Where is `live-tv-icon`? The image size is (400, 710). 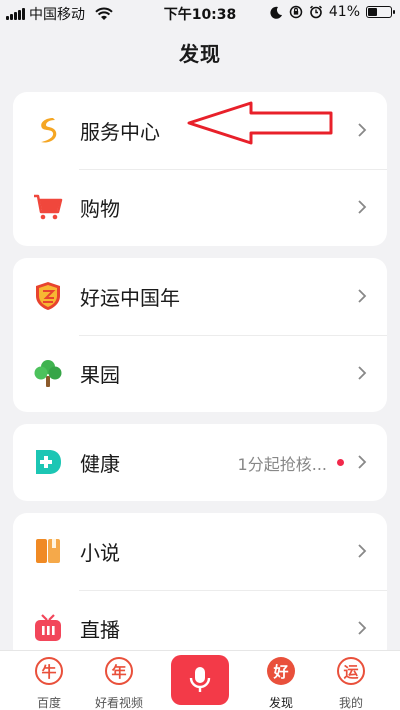
live-tv-icon is located at coordinates (48, 627).